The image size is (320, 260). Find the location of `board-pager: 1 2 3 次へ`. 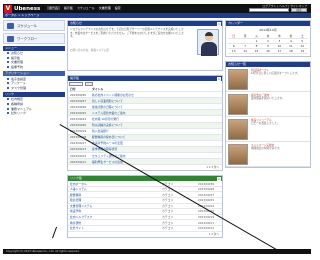

board-pager: 1 2 3 次へ is located at coordinates (145, 167).